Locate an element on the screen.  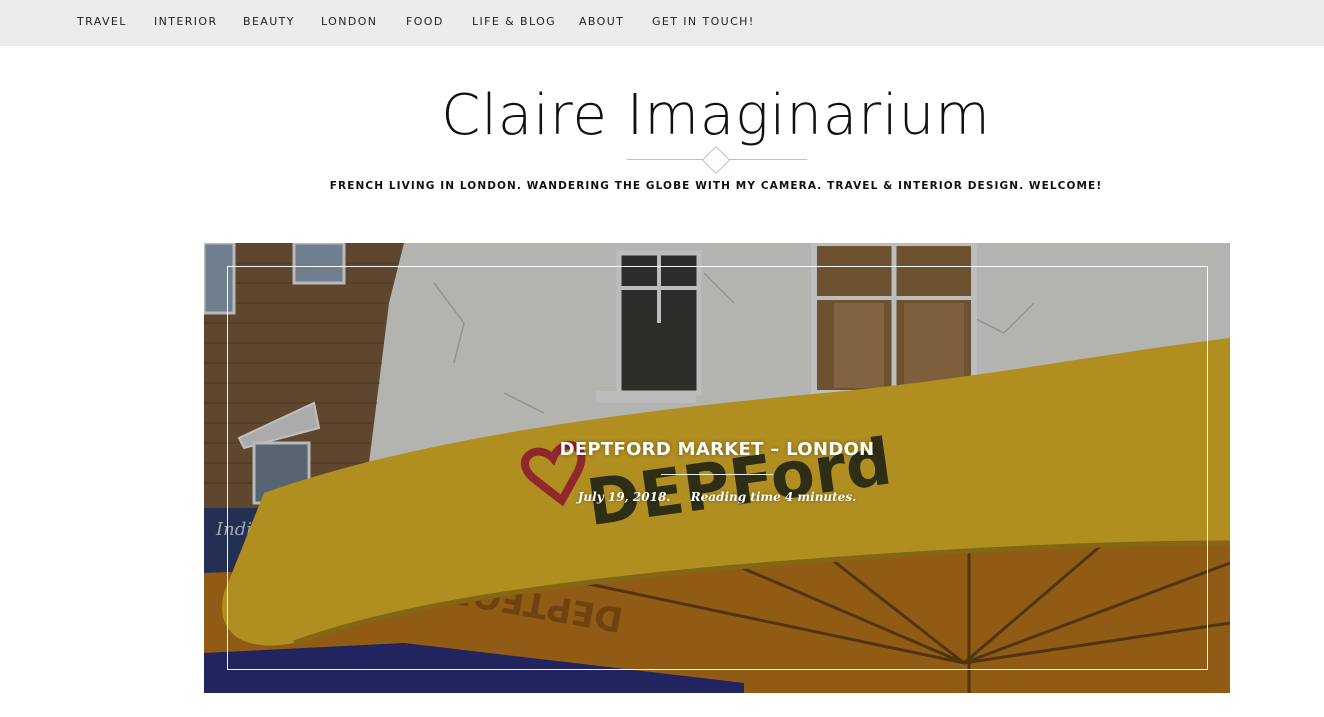
post-date: July 19, 2018. is located at coordinates (624, 497).